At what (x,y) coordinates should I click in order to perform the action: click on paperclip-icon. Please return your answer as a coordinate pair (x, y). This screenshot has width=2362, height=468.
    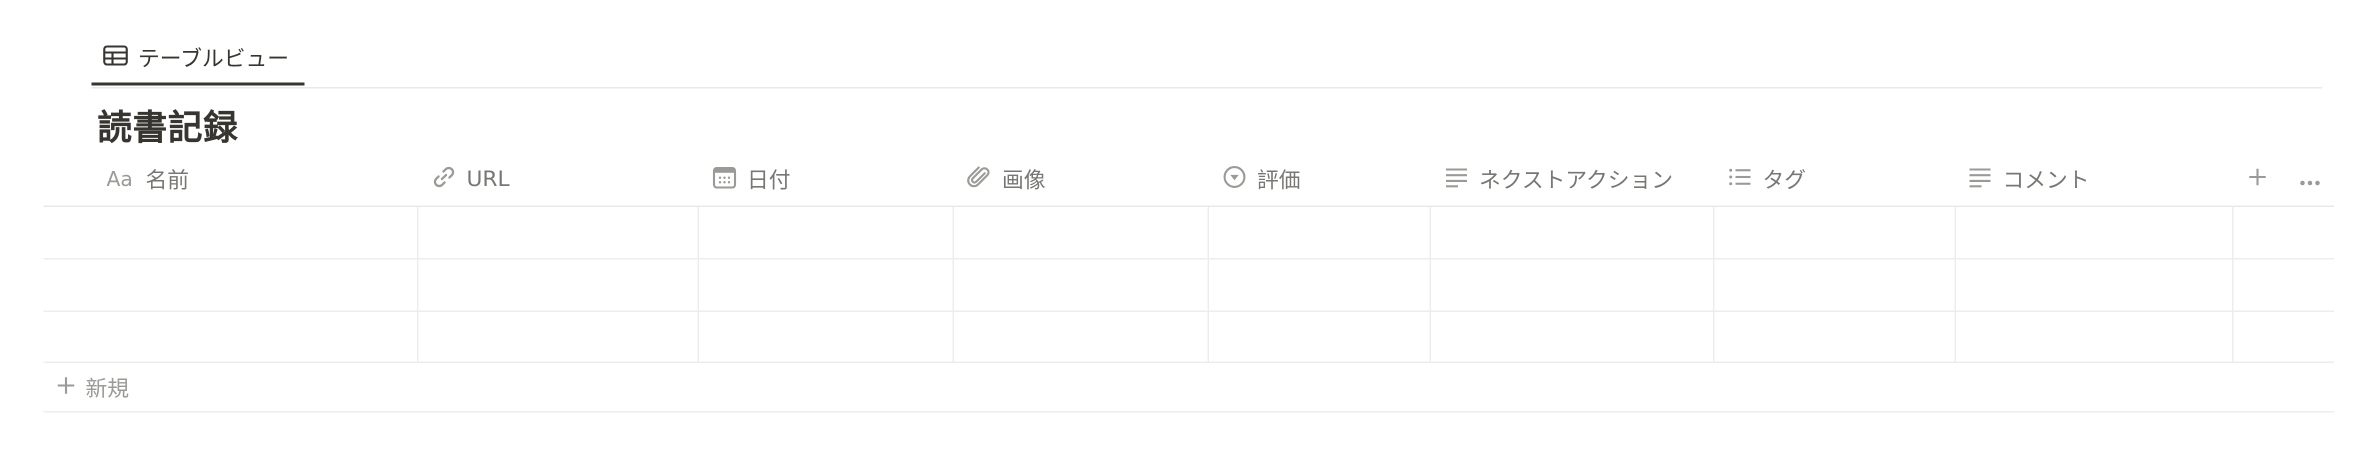
    Looking at the image, I should click on (979, 179).